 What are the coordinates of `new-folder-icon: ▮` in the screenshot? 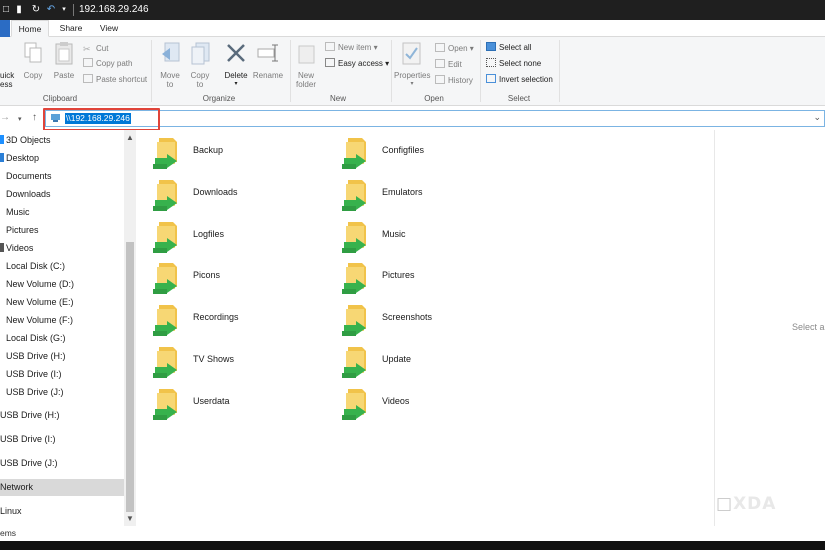 It's located at (19, 9).